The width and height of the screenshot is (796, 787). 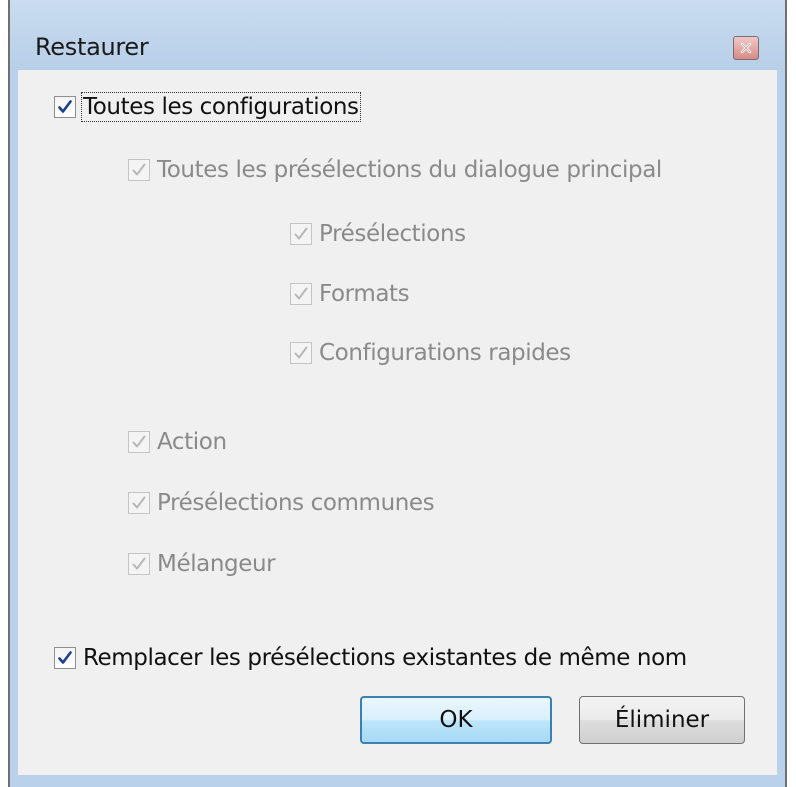 I want to click on dialog-title: Restaurer, so click(x=92, y=47).